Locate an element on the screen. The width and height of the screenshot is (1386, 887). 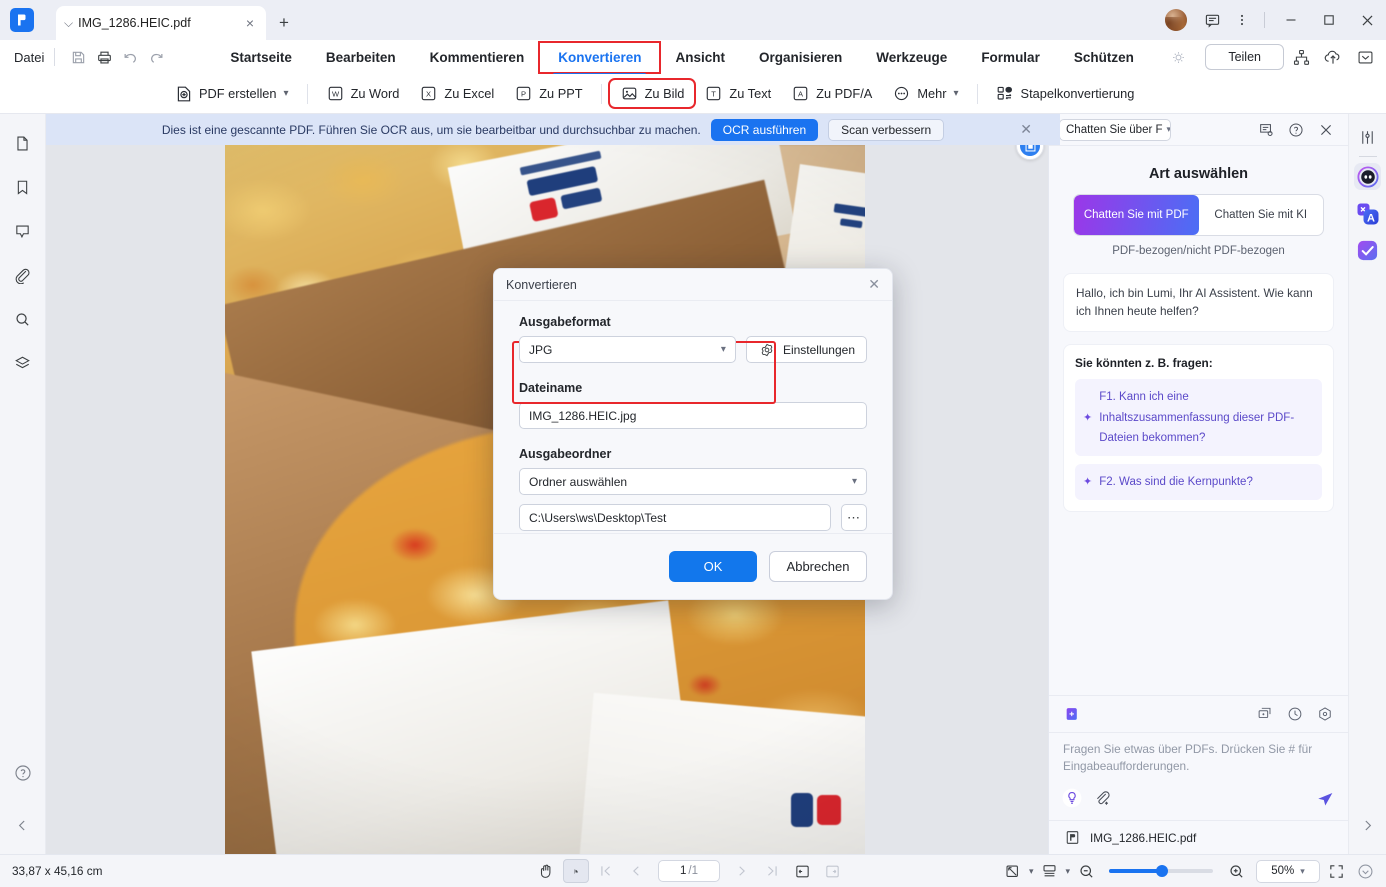
zoom-in-icon is located at coordinates (1236, 871).